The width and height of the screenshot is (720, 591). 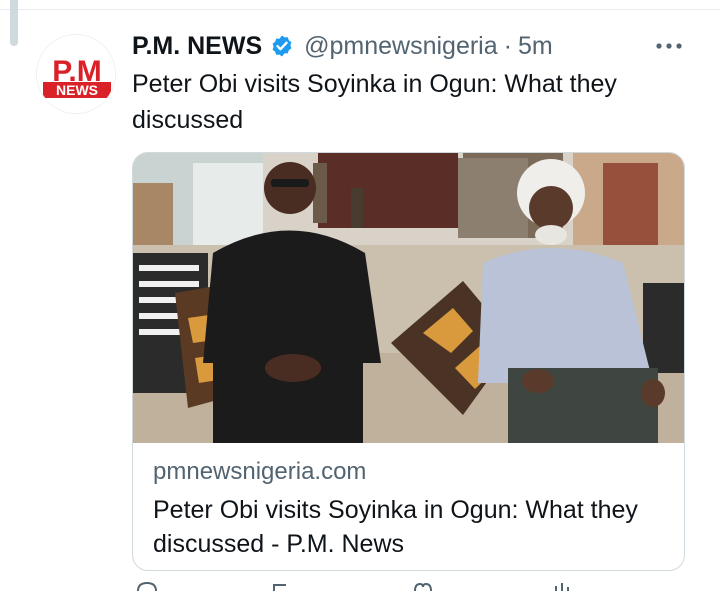 I want to click on tweet-actions, so click(x=412, y=586).